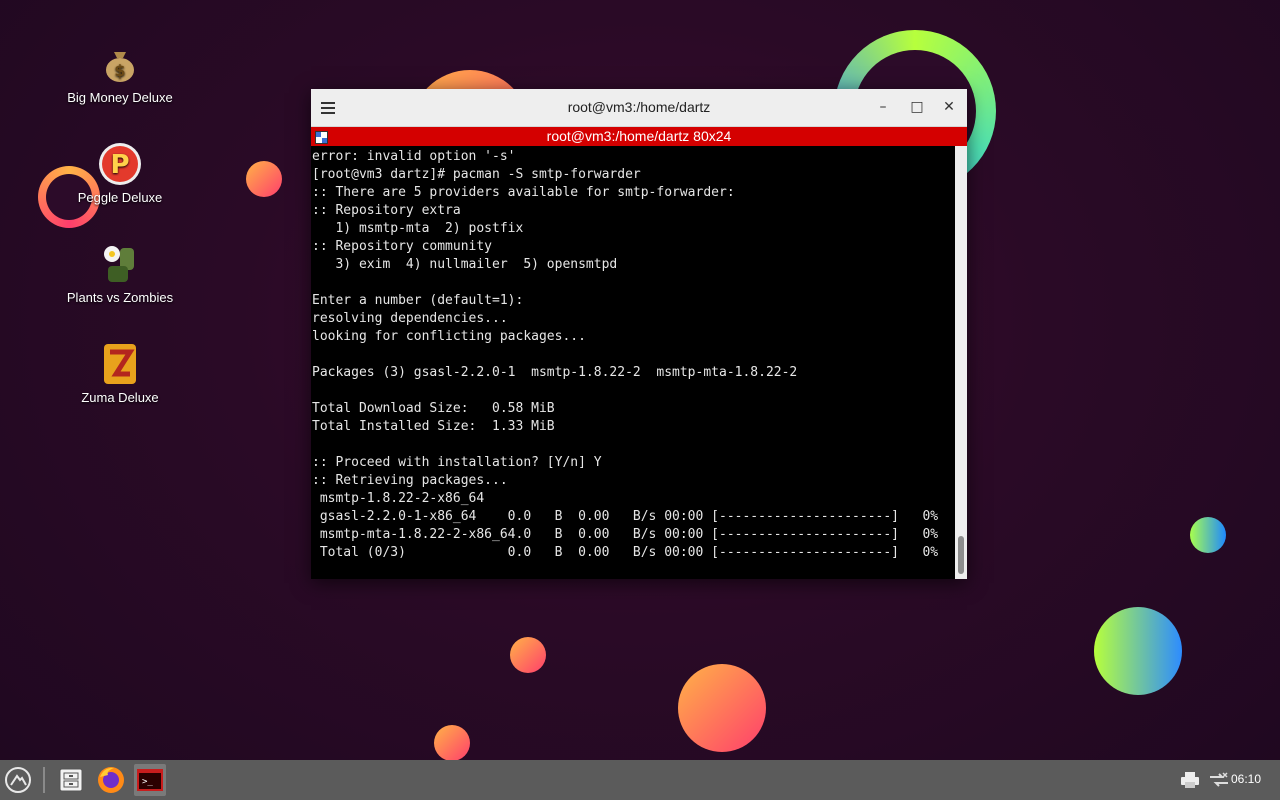 The height and width of the screenshot is (800, 1280). What do you see at coordinates (398, 498) in the screenshot?
I see `terminal-line: msmtp-1.8.22-2-x86_64` at bounding box center [398, 498].